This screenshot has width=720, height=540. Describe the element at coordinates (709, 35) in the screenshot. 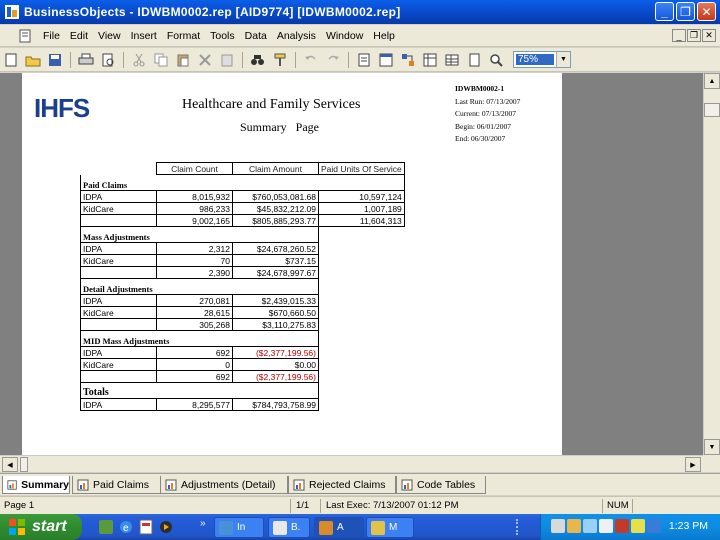

I see `doc-close-button: ✕` at that location.